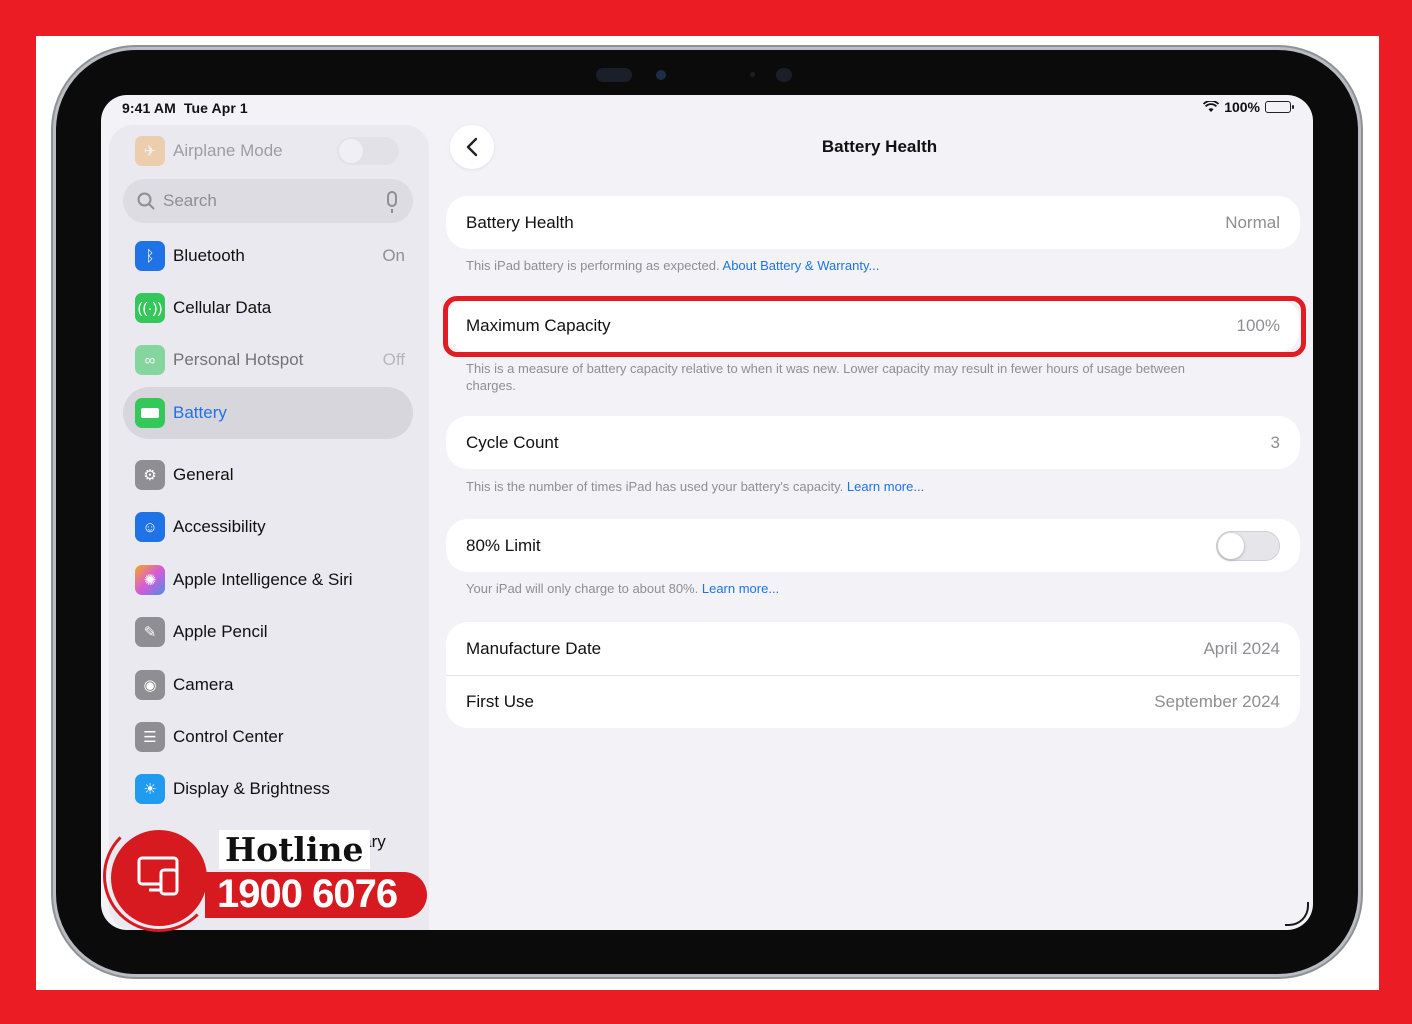  Describe the element at coordinates (270, 151) in the screenshot. I see `sidebar-item-airplane-mode: ✈ Airplane Mode` at that location.